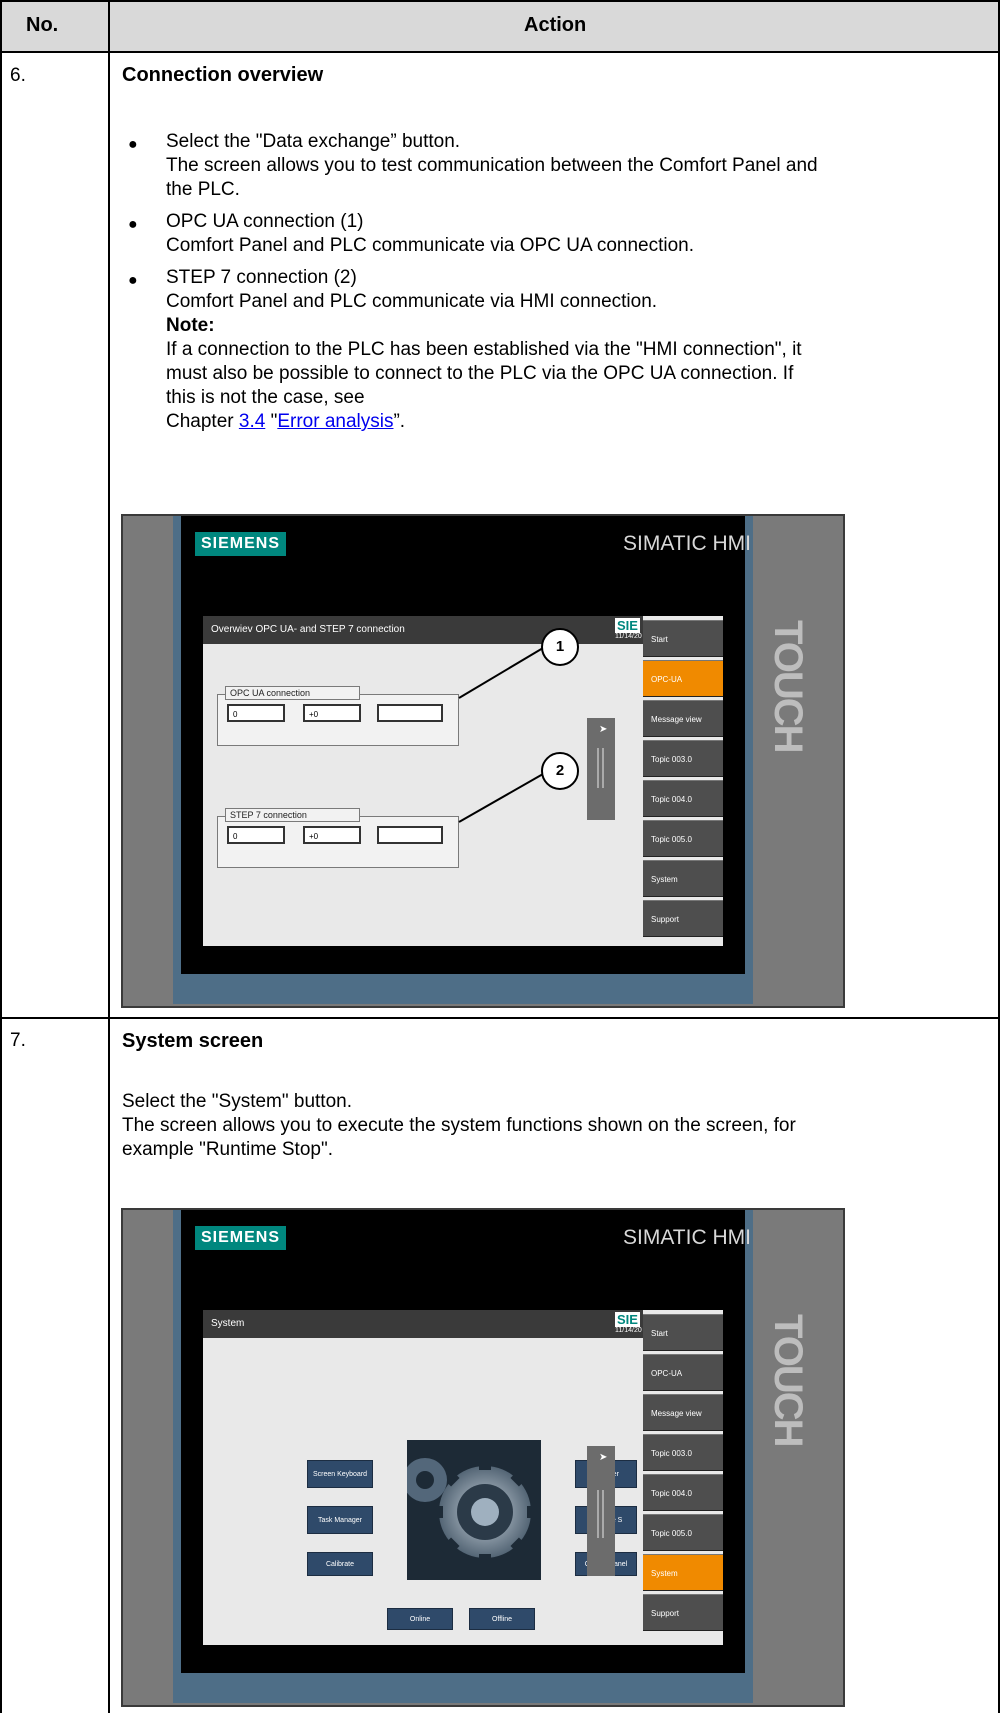 This screenshot has height=1713, width=1000. Describe the element at coordinates (241, 1238) in the screenshot. I see `siemens-logo: SIEMENS` at that location.